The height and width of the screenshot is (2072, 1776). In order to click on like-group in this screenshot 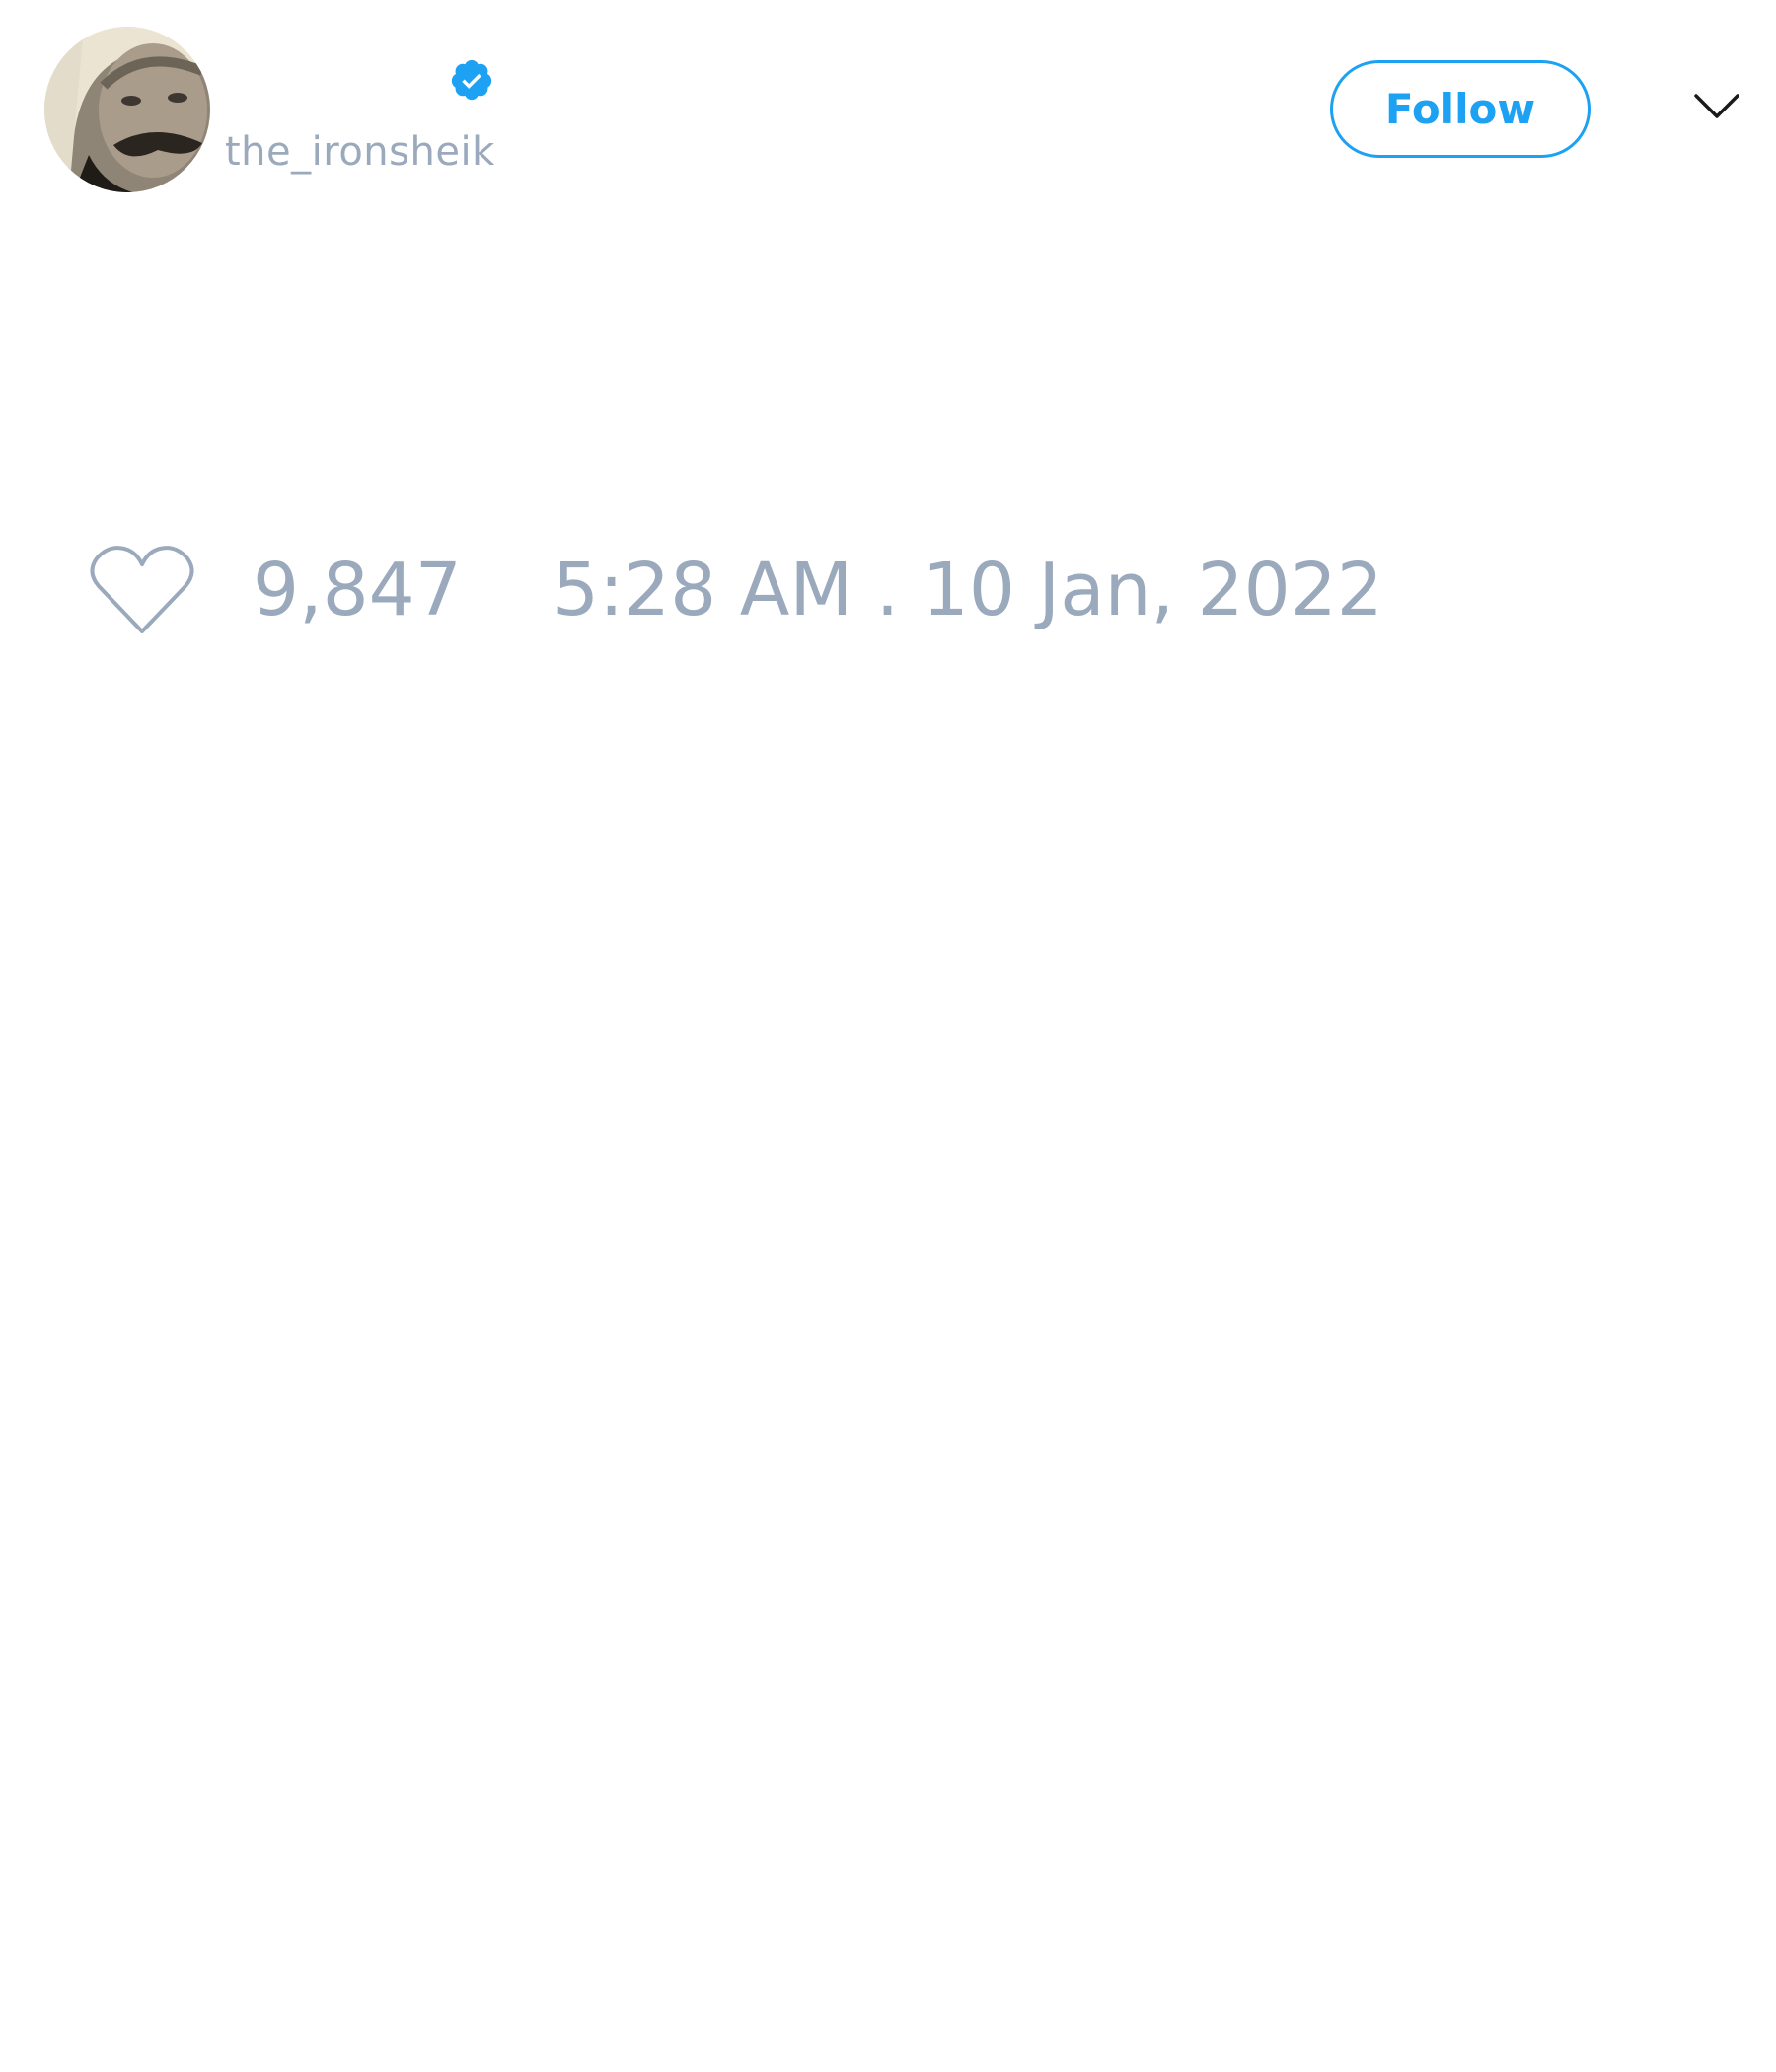, I will do `click(142, 590)`.